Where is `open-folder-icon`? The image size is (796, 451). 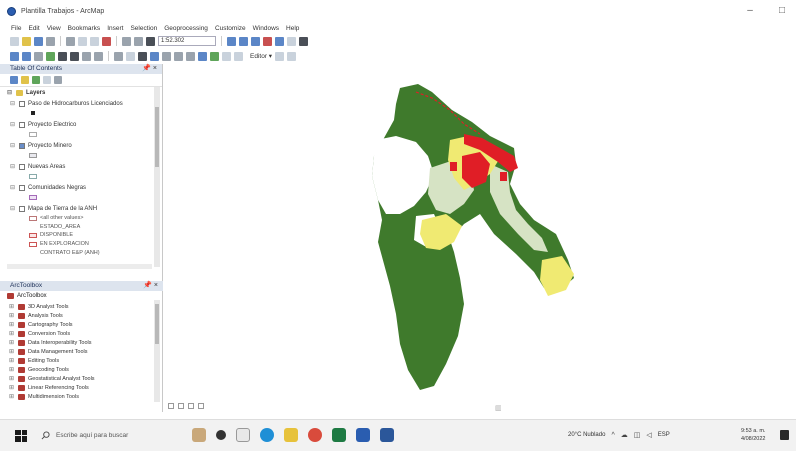 open-folder-icon is located at coordinates (26, 41).